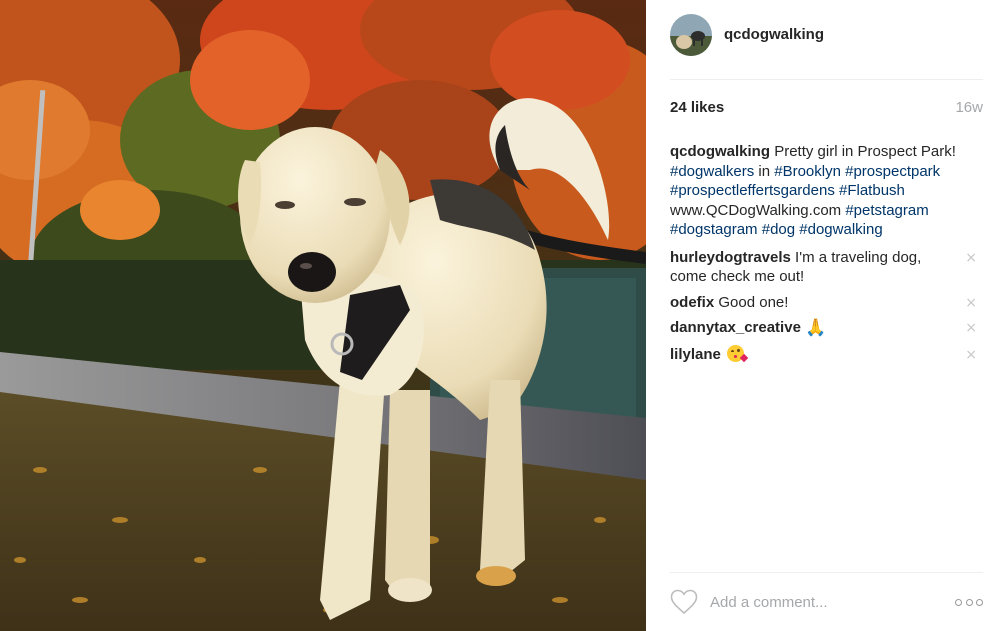 The width and height of the screenshot is (1000, 631). Describe the element at coordinates (778, 229) in the screenshot. I see `hashtag-dog: #dog` at that location.